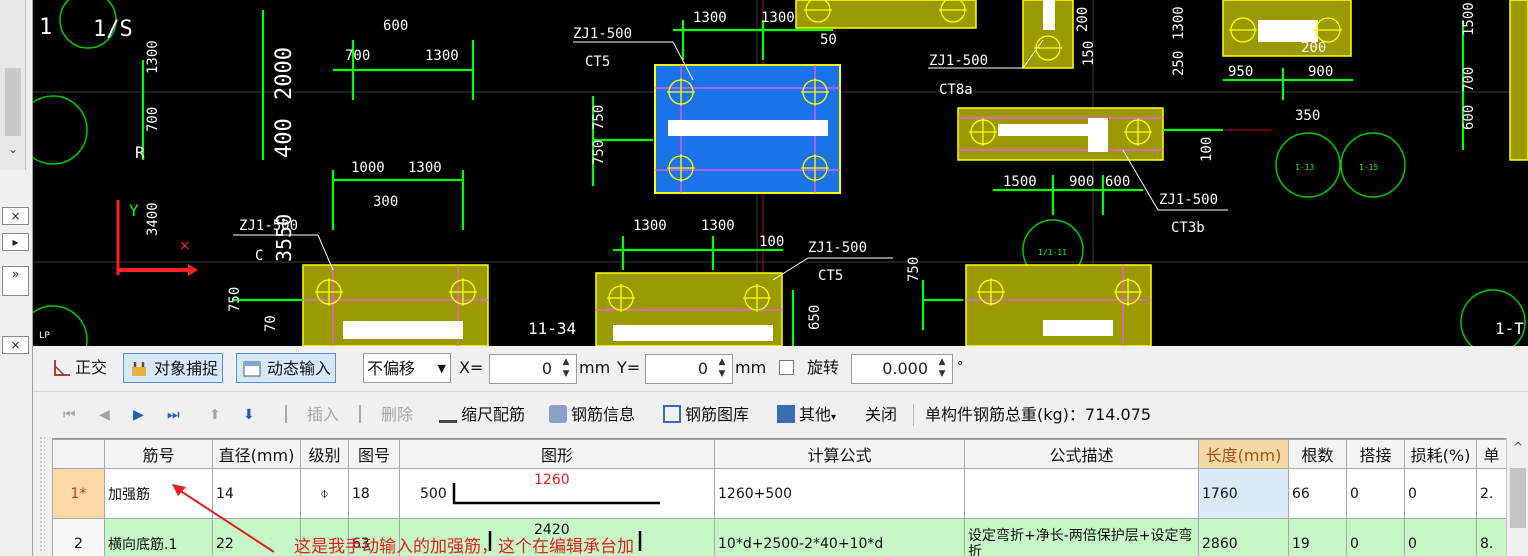 The width and height of the screenshot is (1528, 556). I want to click on shape-leg-length: 500, so click(433, 494).